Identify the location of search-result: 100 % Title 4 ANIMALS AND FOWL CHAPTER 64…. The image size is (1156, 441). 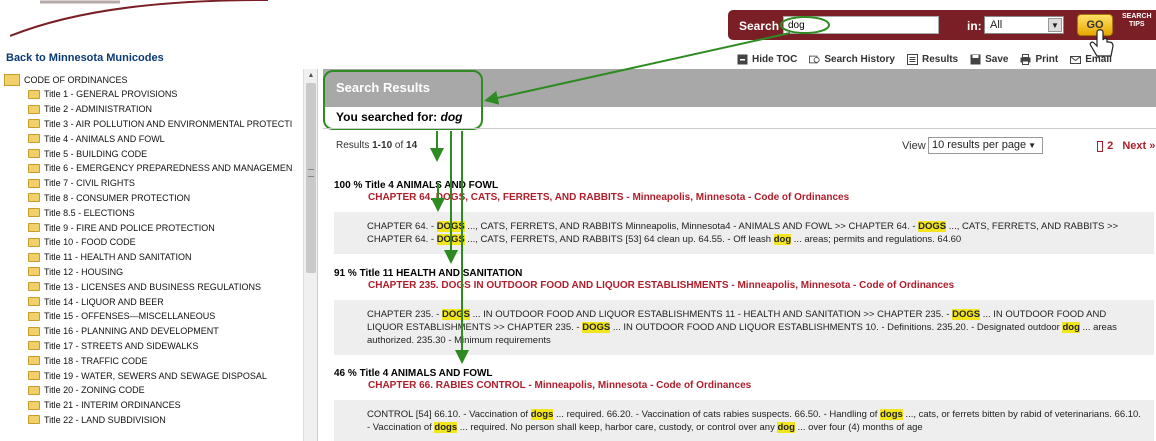
(745, 217).